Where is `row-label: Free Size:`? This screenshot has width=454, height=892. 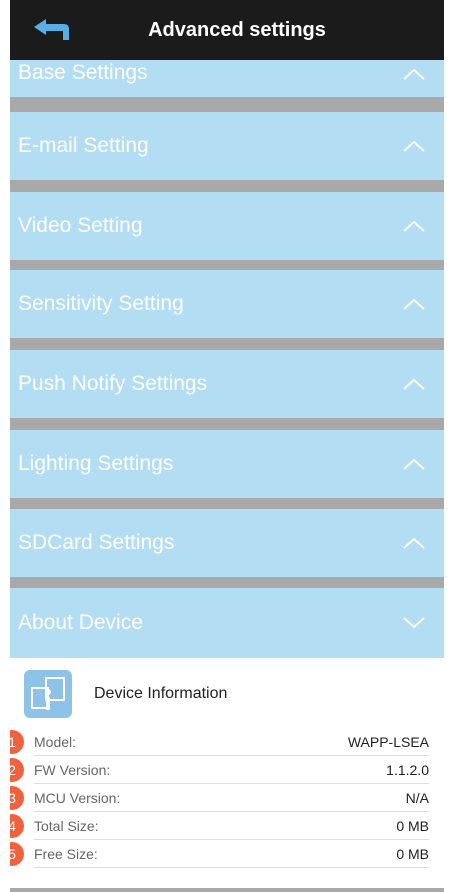 row-label: Free Size: is located at coordinates (66, 854).